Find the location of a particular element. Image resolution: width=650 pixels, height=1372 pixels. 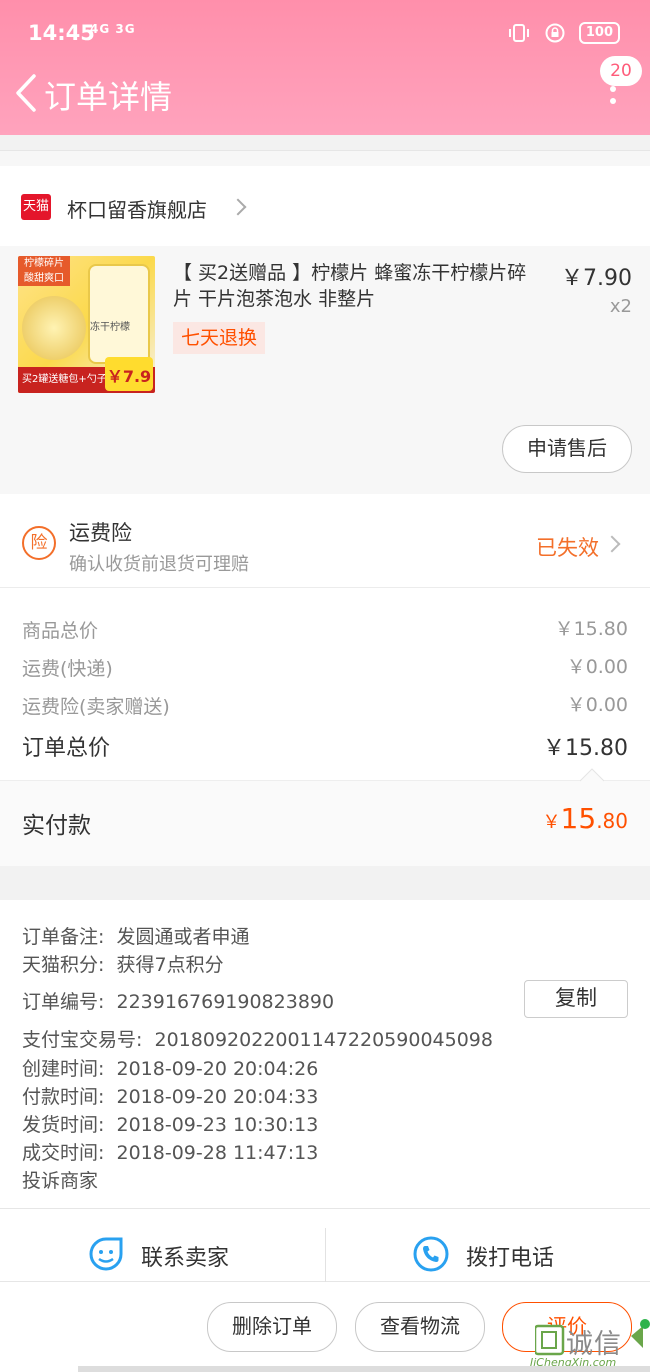

points-label: 天猫积分: is located at coordinates (63, 965).